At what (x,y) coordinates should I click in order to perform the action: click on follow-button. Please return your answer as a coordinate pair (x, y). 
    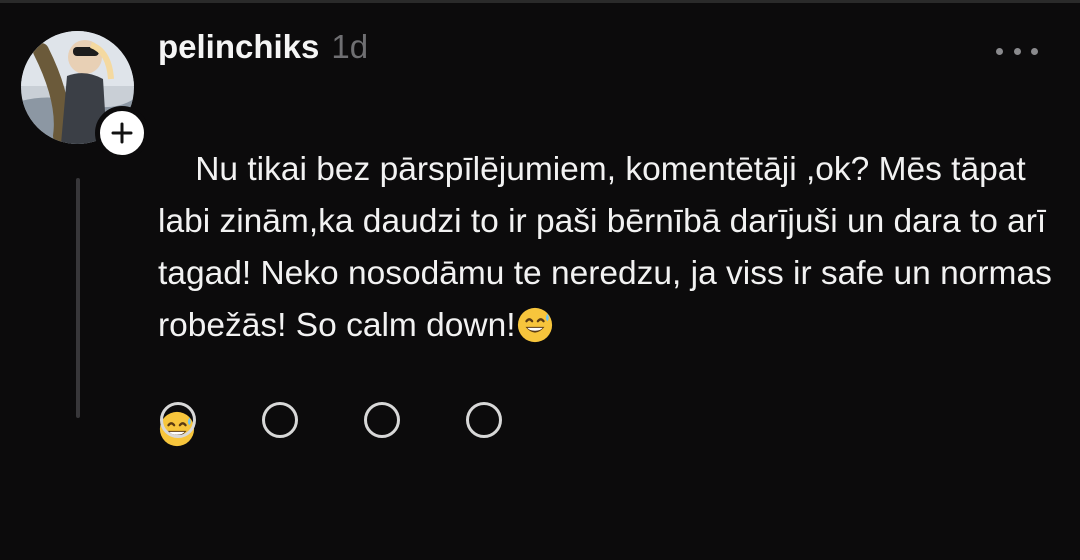
    Looking at the image, I should click on (122, 133).